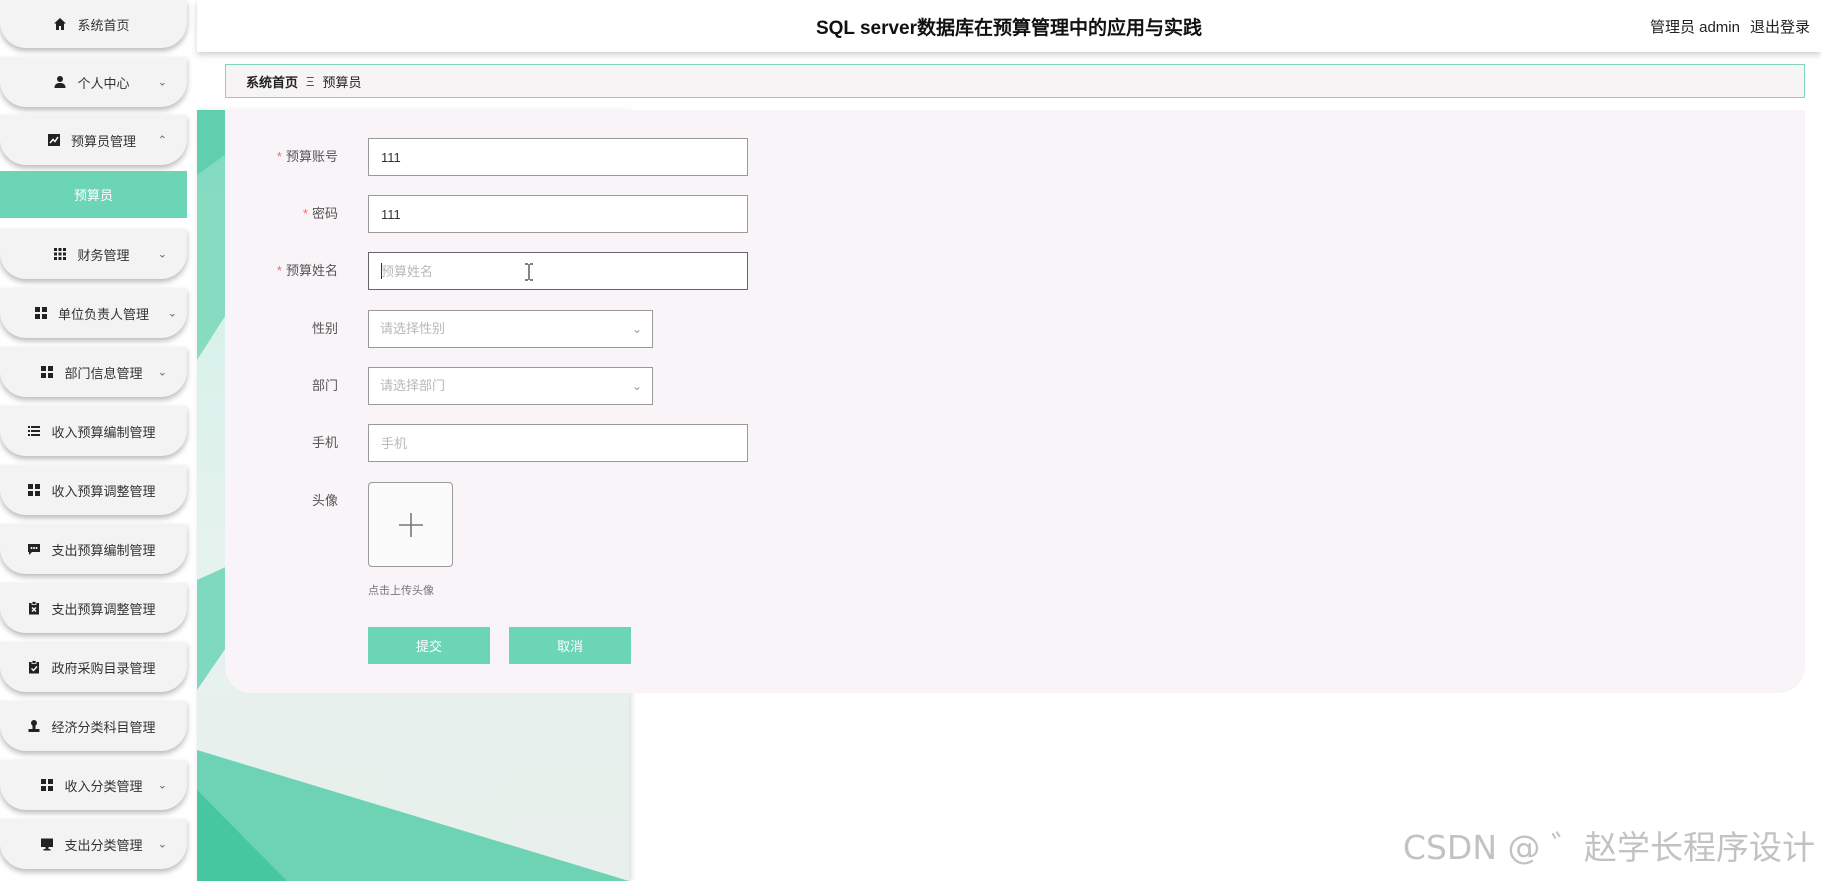  I want to click on name-label: * 预算姓名, so click(281, 271).